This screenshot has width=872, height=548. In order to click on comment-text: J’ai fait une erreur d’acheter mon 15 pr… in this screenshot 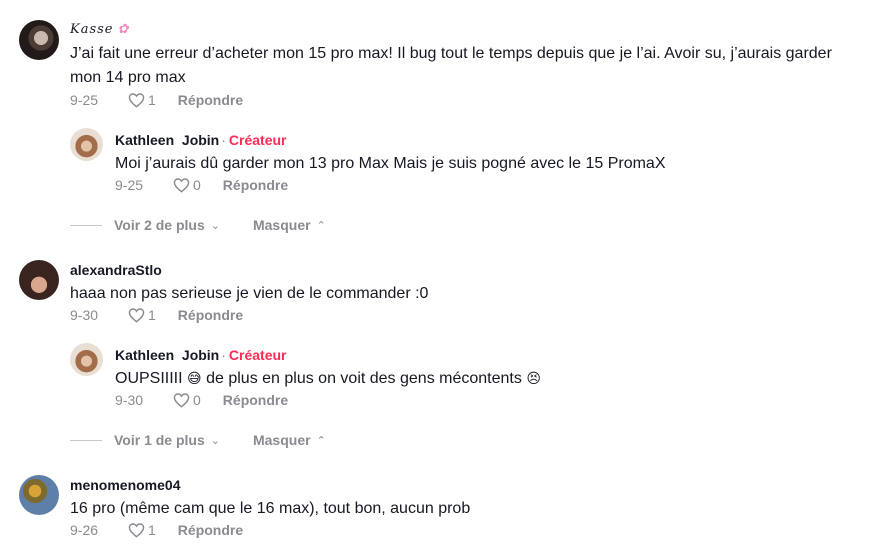, I will do `click(451, 65)`.